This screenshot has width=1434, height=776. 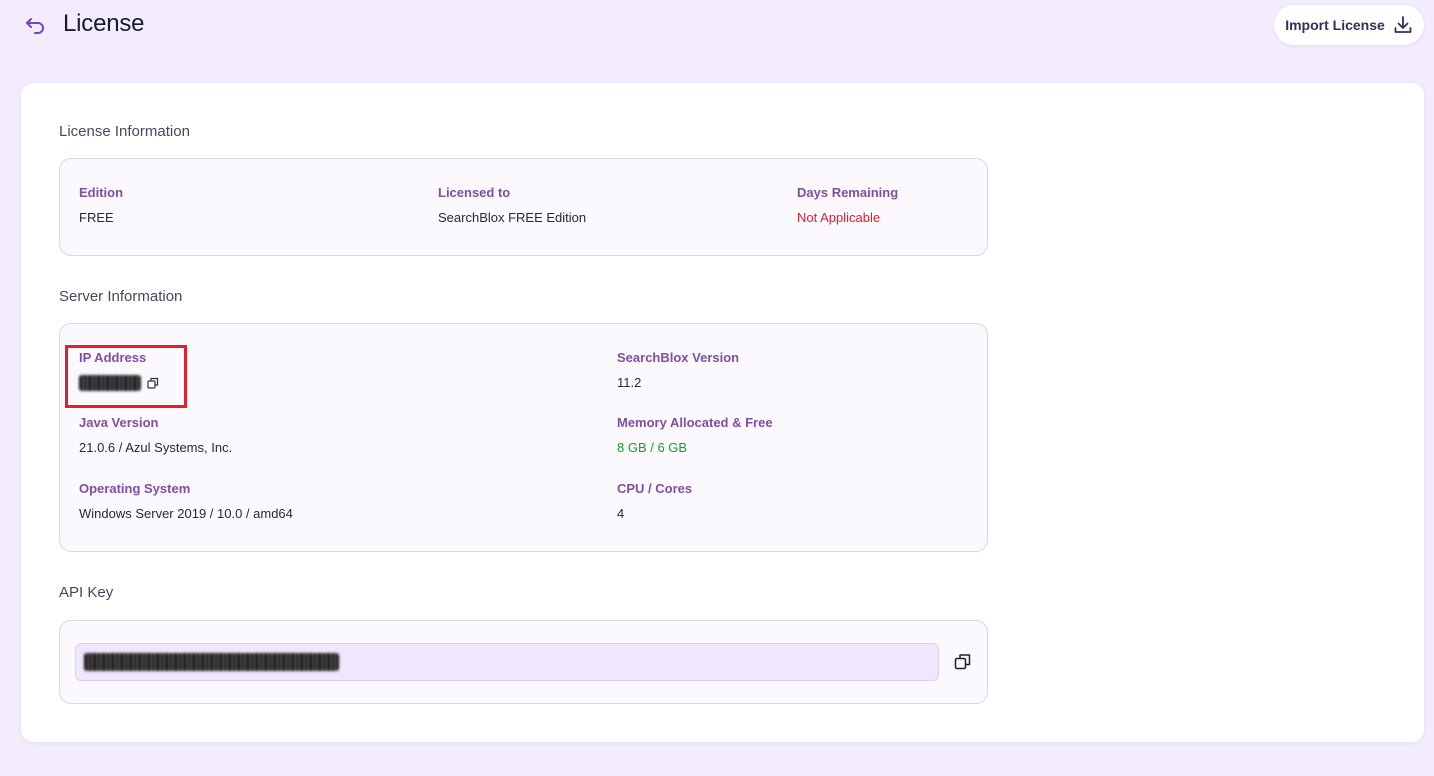 I want to click on memory-label: Memory Allocated & Free, so click(x=695, y=422).